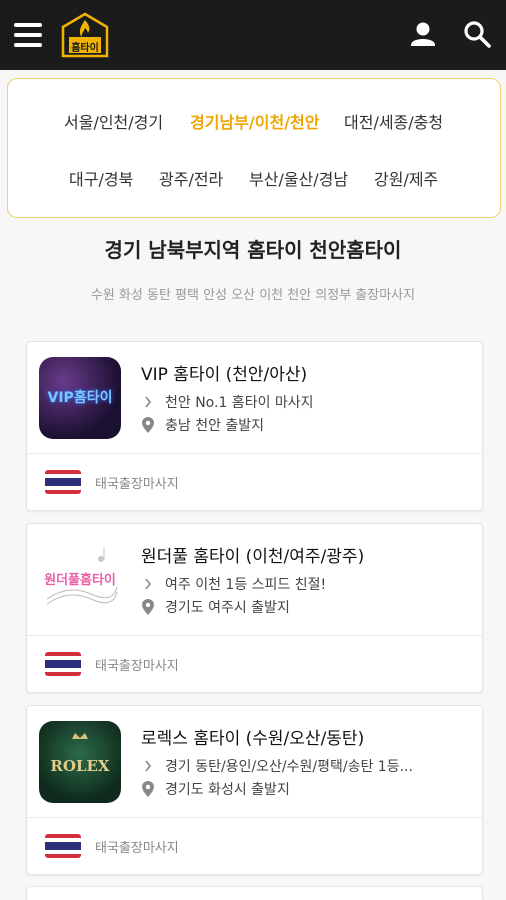  I want to click on listing-desc-row: 여주 이천 1등 스피드 친절!, so click(233, 584).